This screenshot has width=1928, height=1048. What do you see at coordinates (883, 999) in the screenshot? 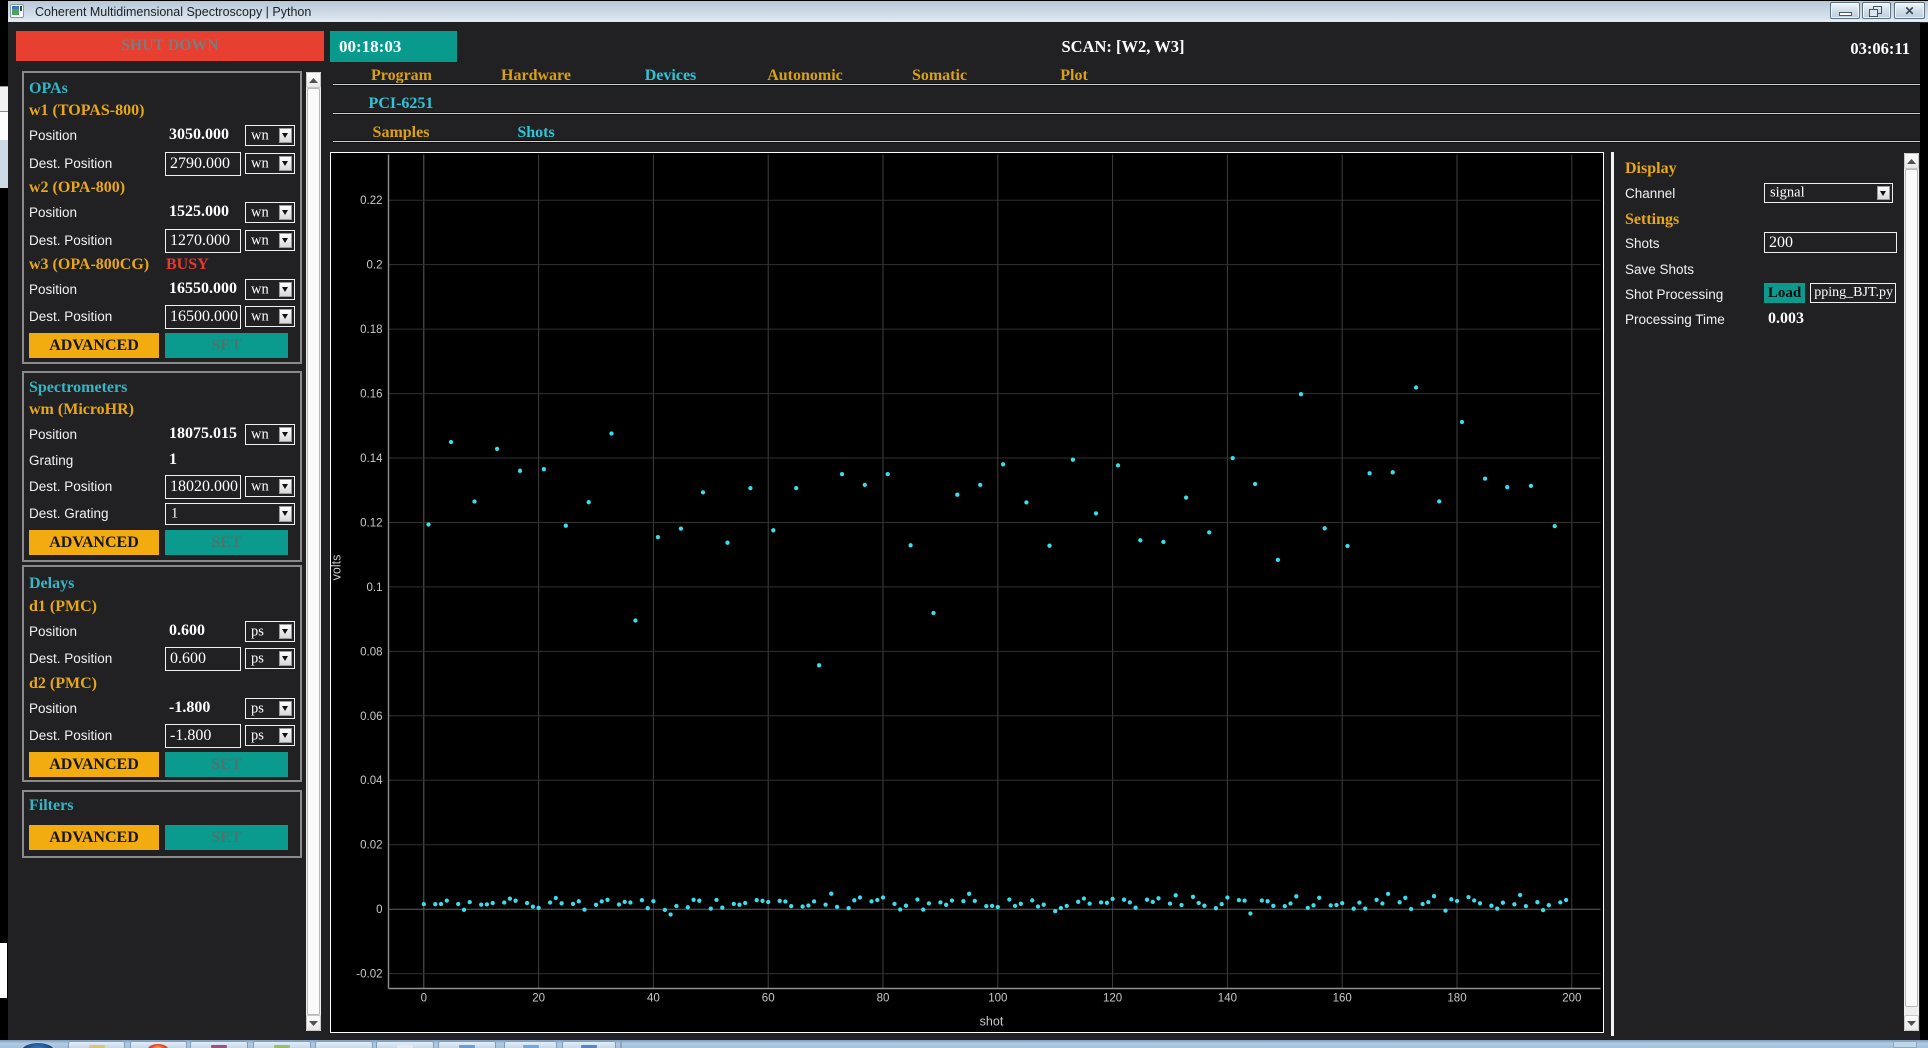
I see `svg-text: 80` at bounding box center [883, 999].